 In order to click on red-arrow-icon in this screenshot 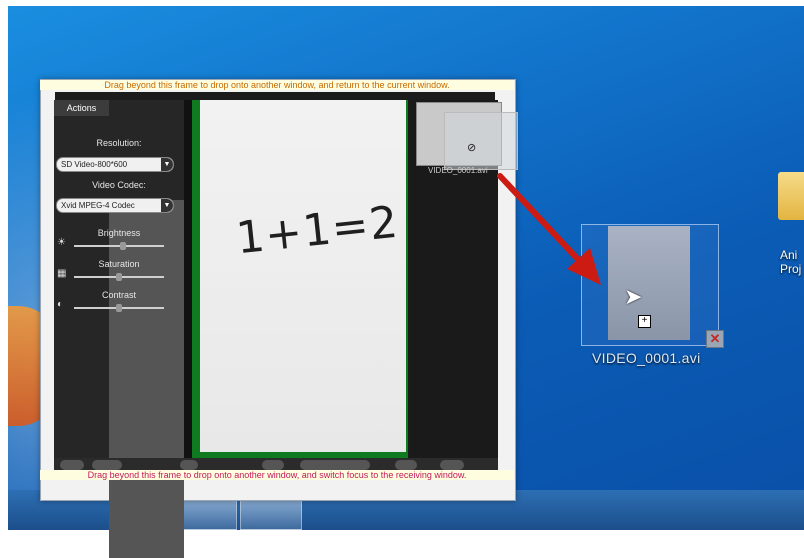, I will do `click(549, 229)`.